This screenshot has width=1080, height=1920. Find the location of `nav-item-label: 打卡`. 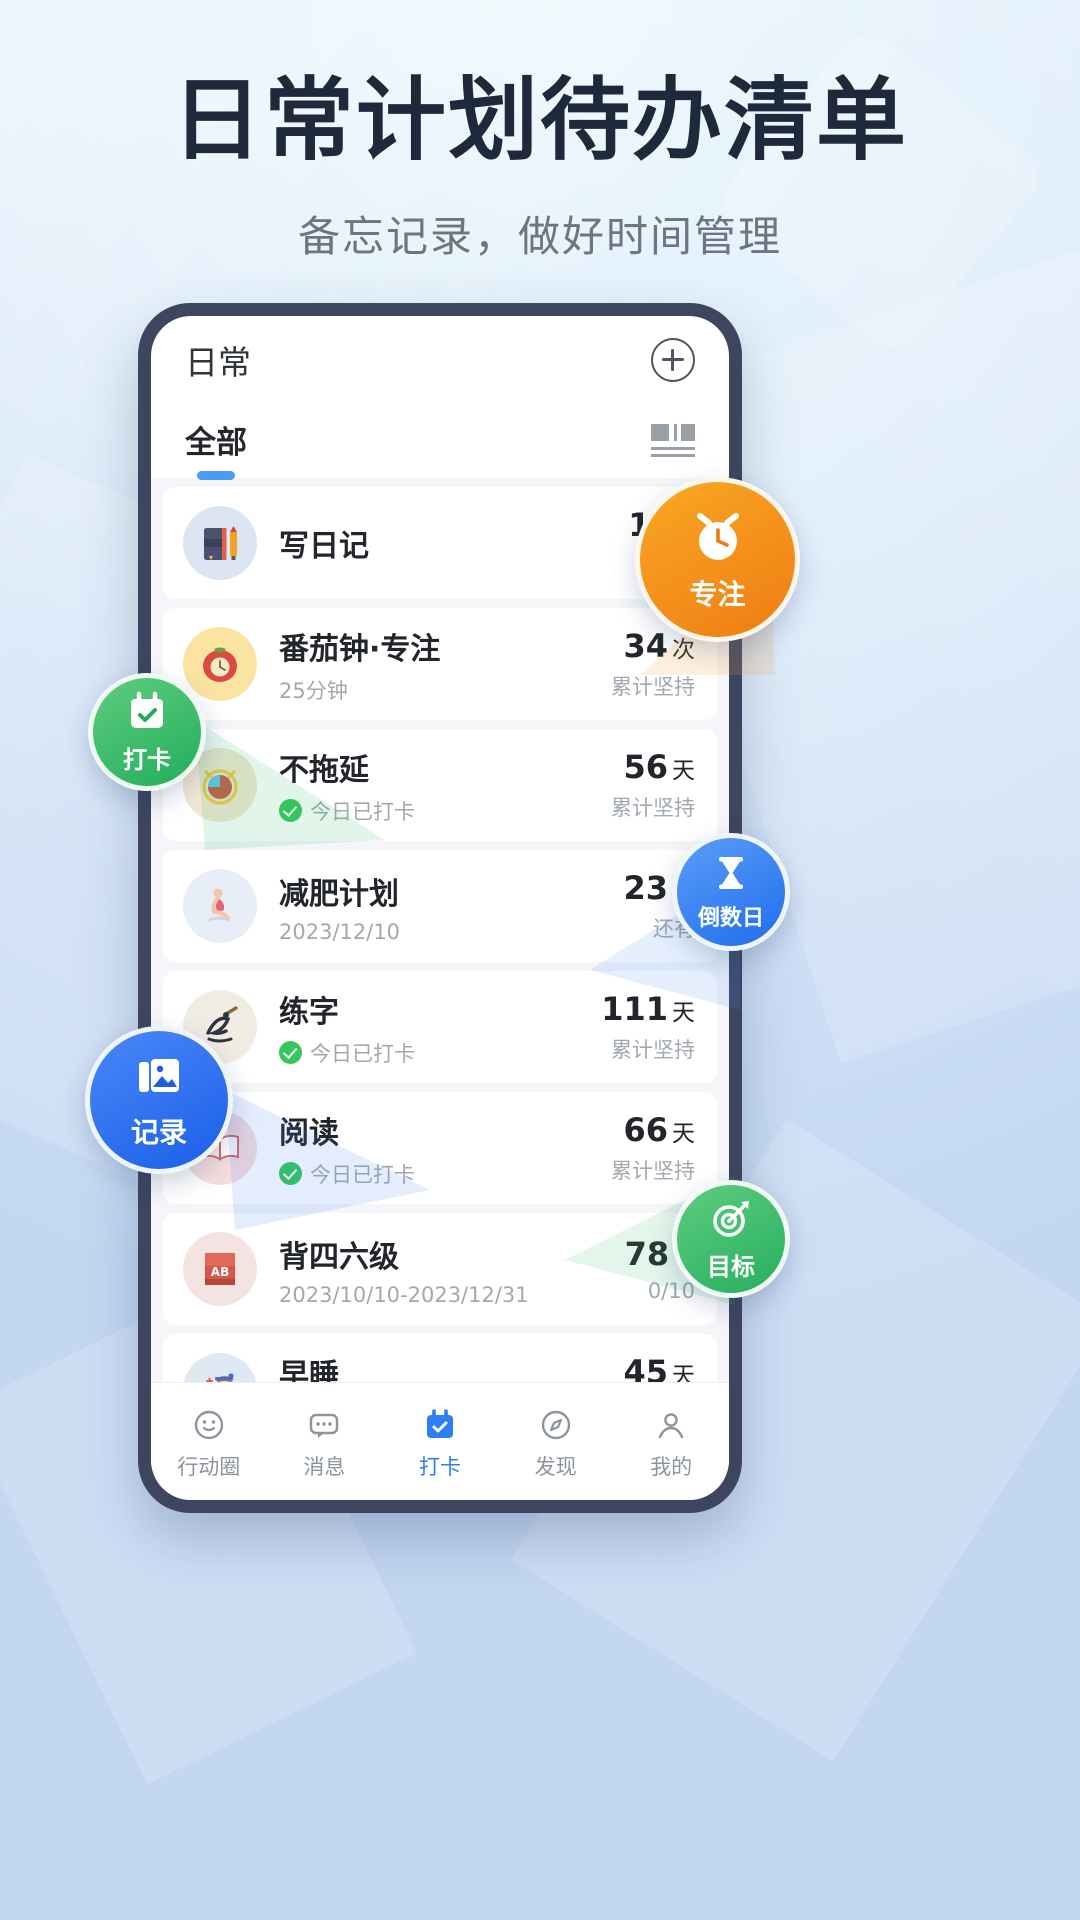

nav-item-label: 打卡 is located at coordinates (439, 1467).